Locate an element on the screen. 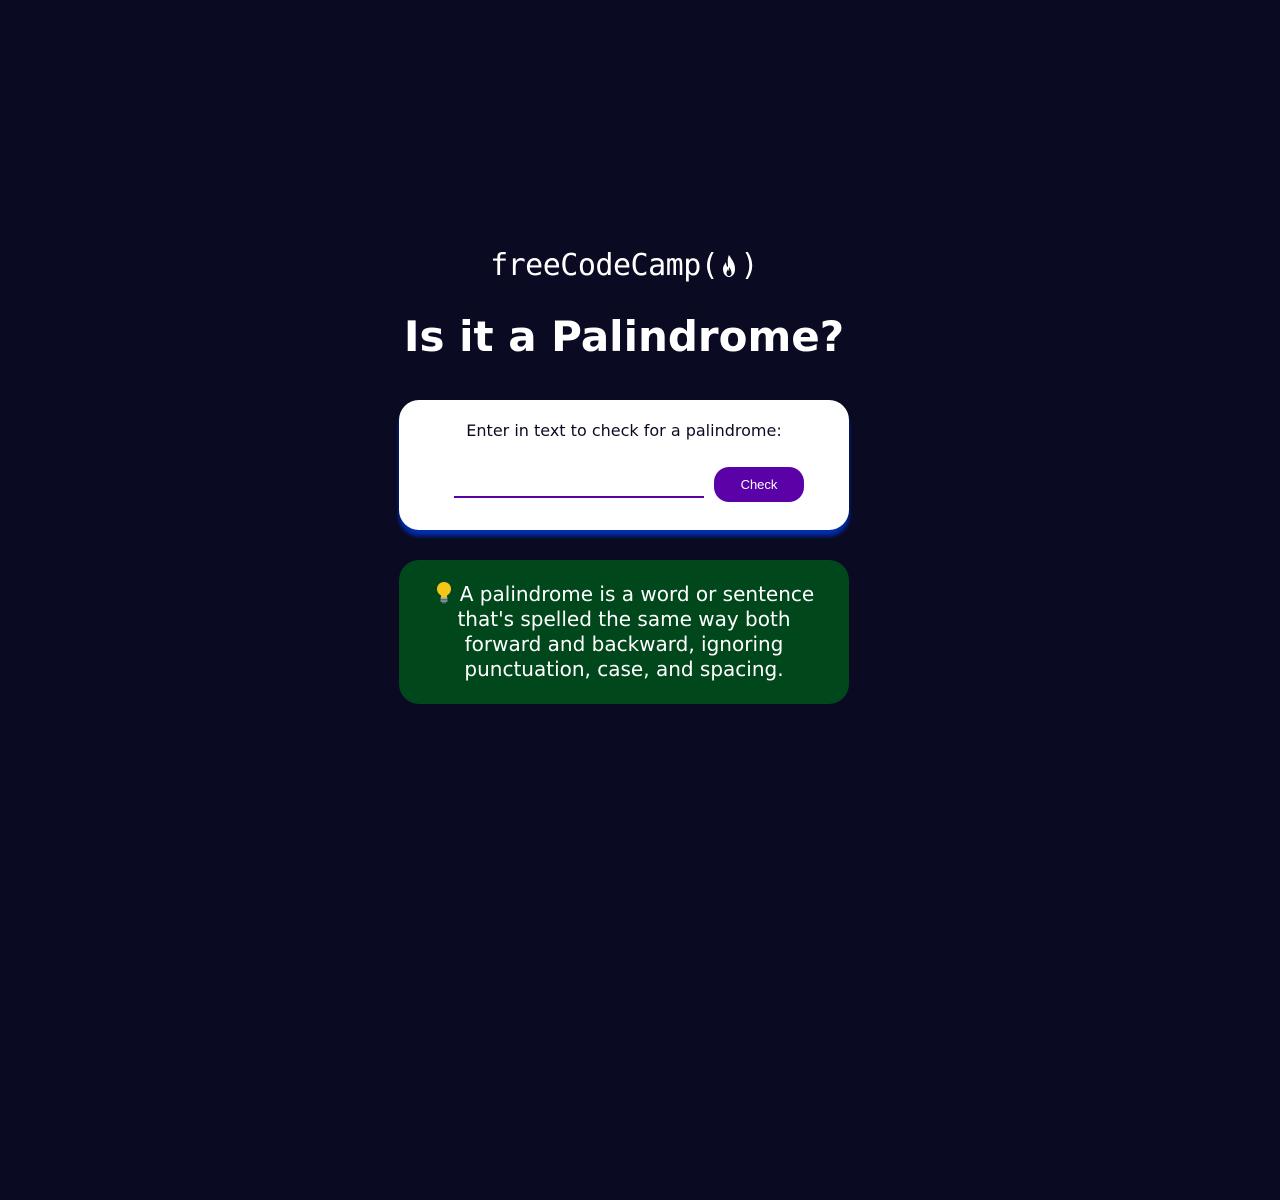 The width and height of the screenshot is (1280, 1200). logo-suffix: ) is located at coordinates (749, 265).